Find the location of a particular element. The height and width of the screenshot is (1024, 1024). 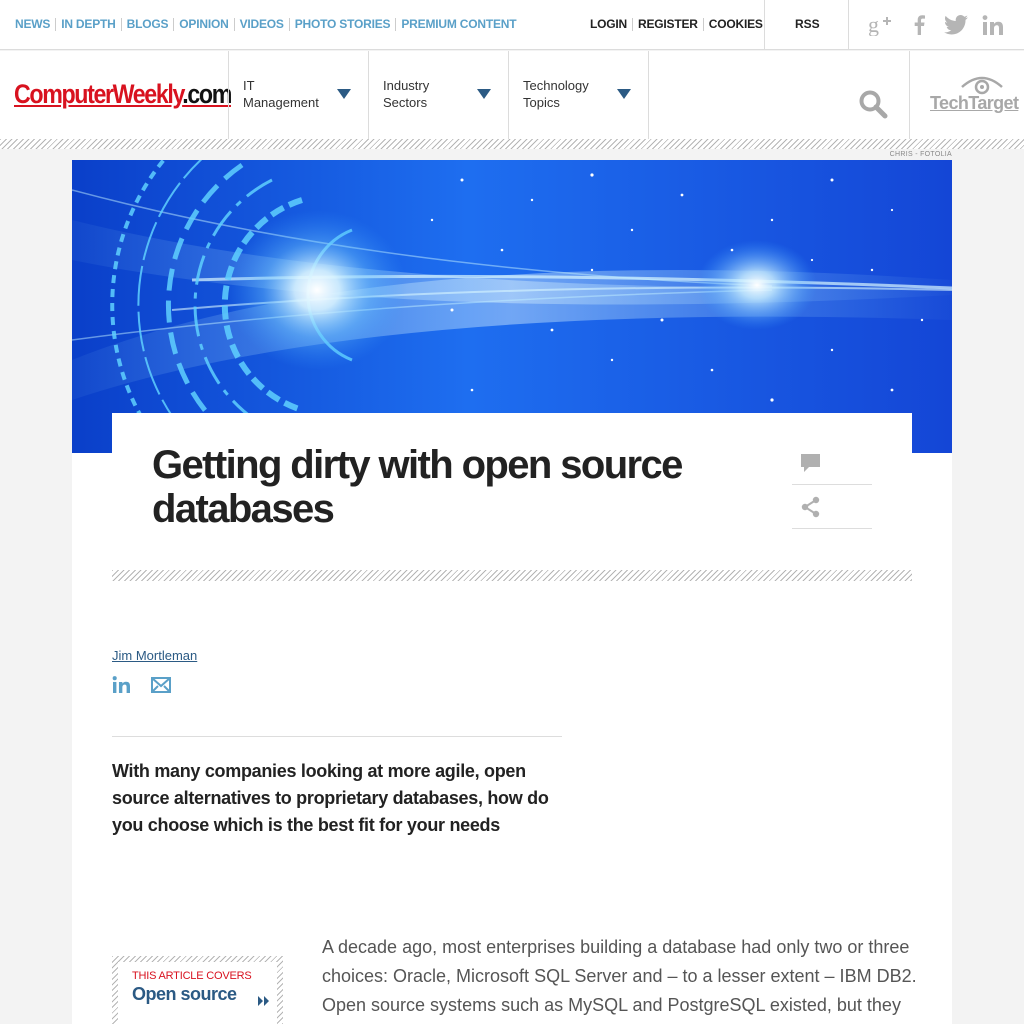

comment-icon is located at coordinates (810, 462).